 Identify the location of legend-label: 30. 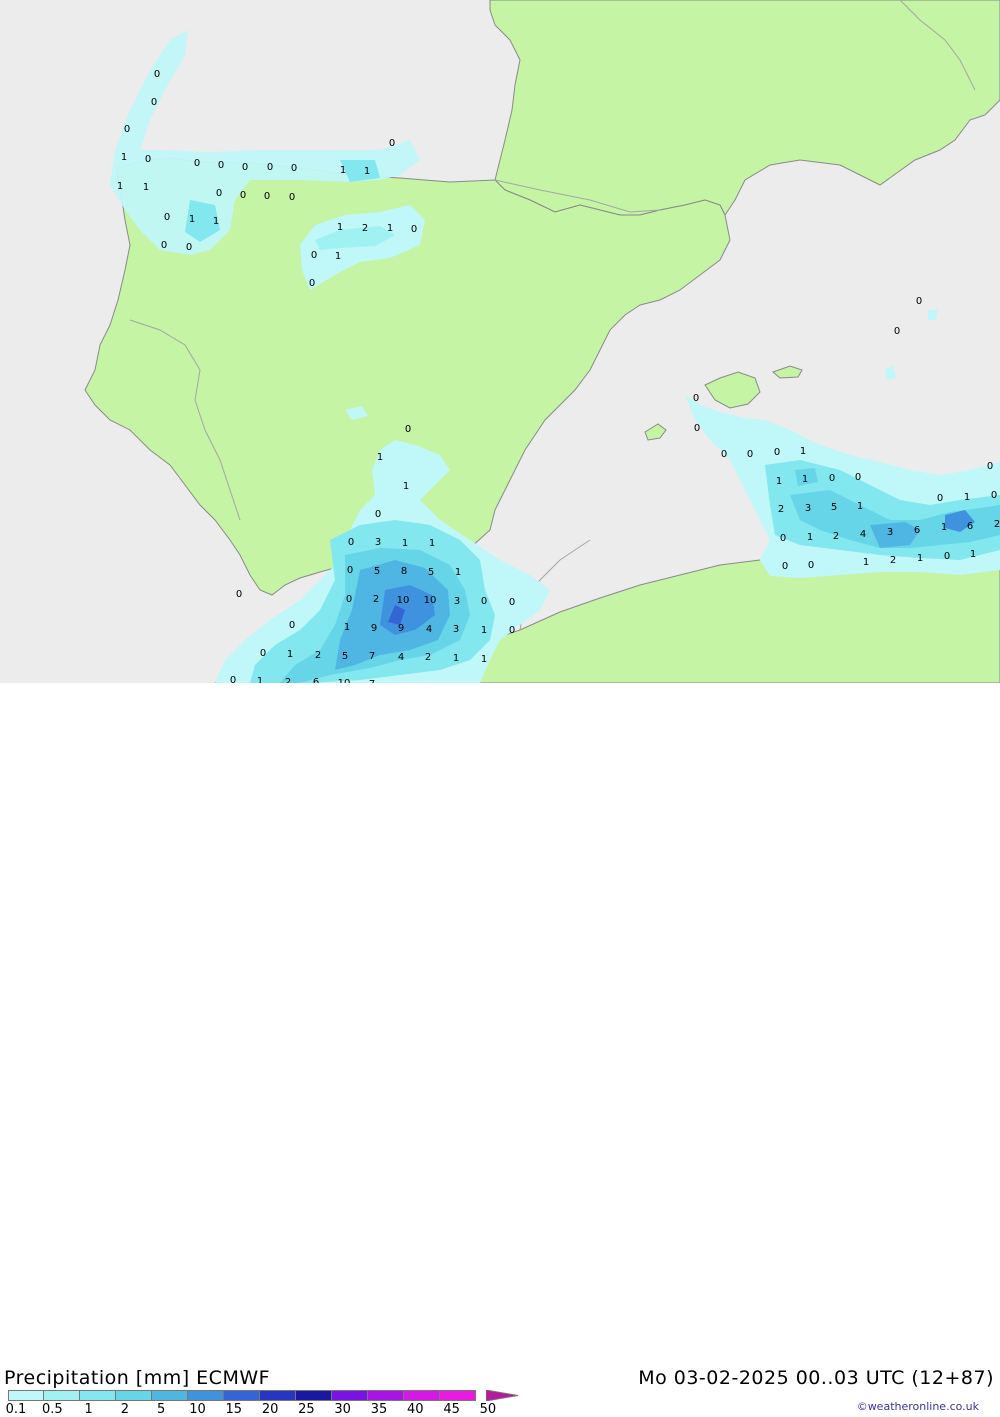
(342, 1409).